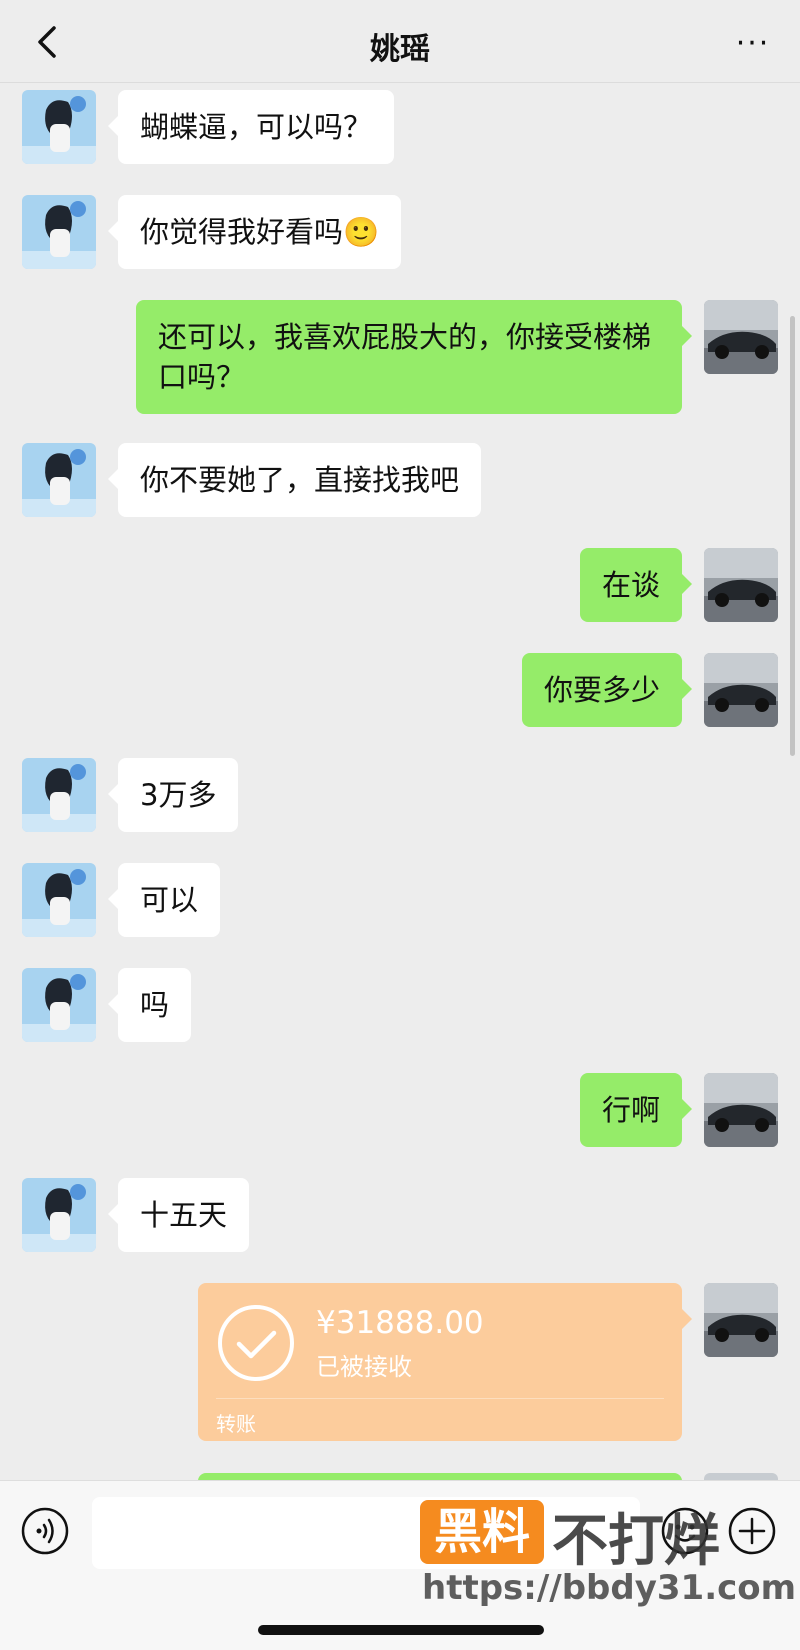  What do you see at coordinates (178, 1215) in the screenshot?
I see `message-bubble-incoming: 十五天` at bounding box center [178, 1215].